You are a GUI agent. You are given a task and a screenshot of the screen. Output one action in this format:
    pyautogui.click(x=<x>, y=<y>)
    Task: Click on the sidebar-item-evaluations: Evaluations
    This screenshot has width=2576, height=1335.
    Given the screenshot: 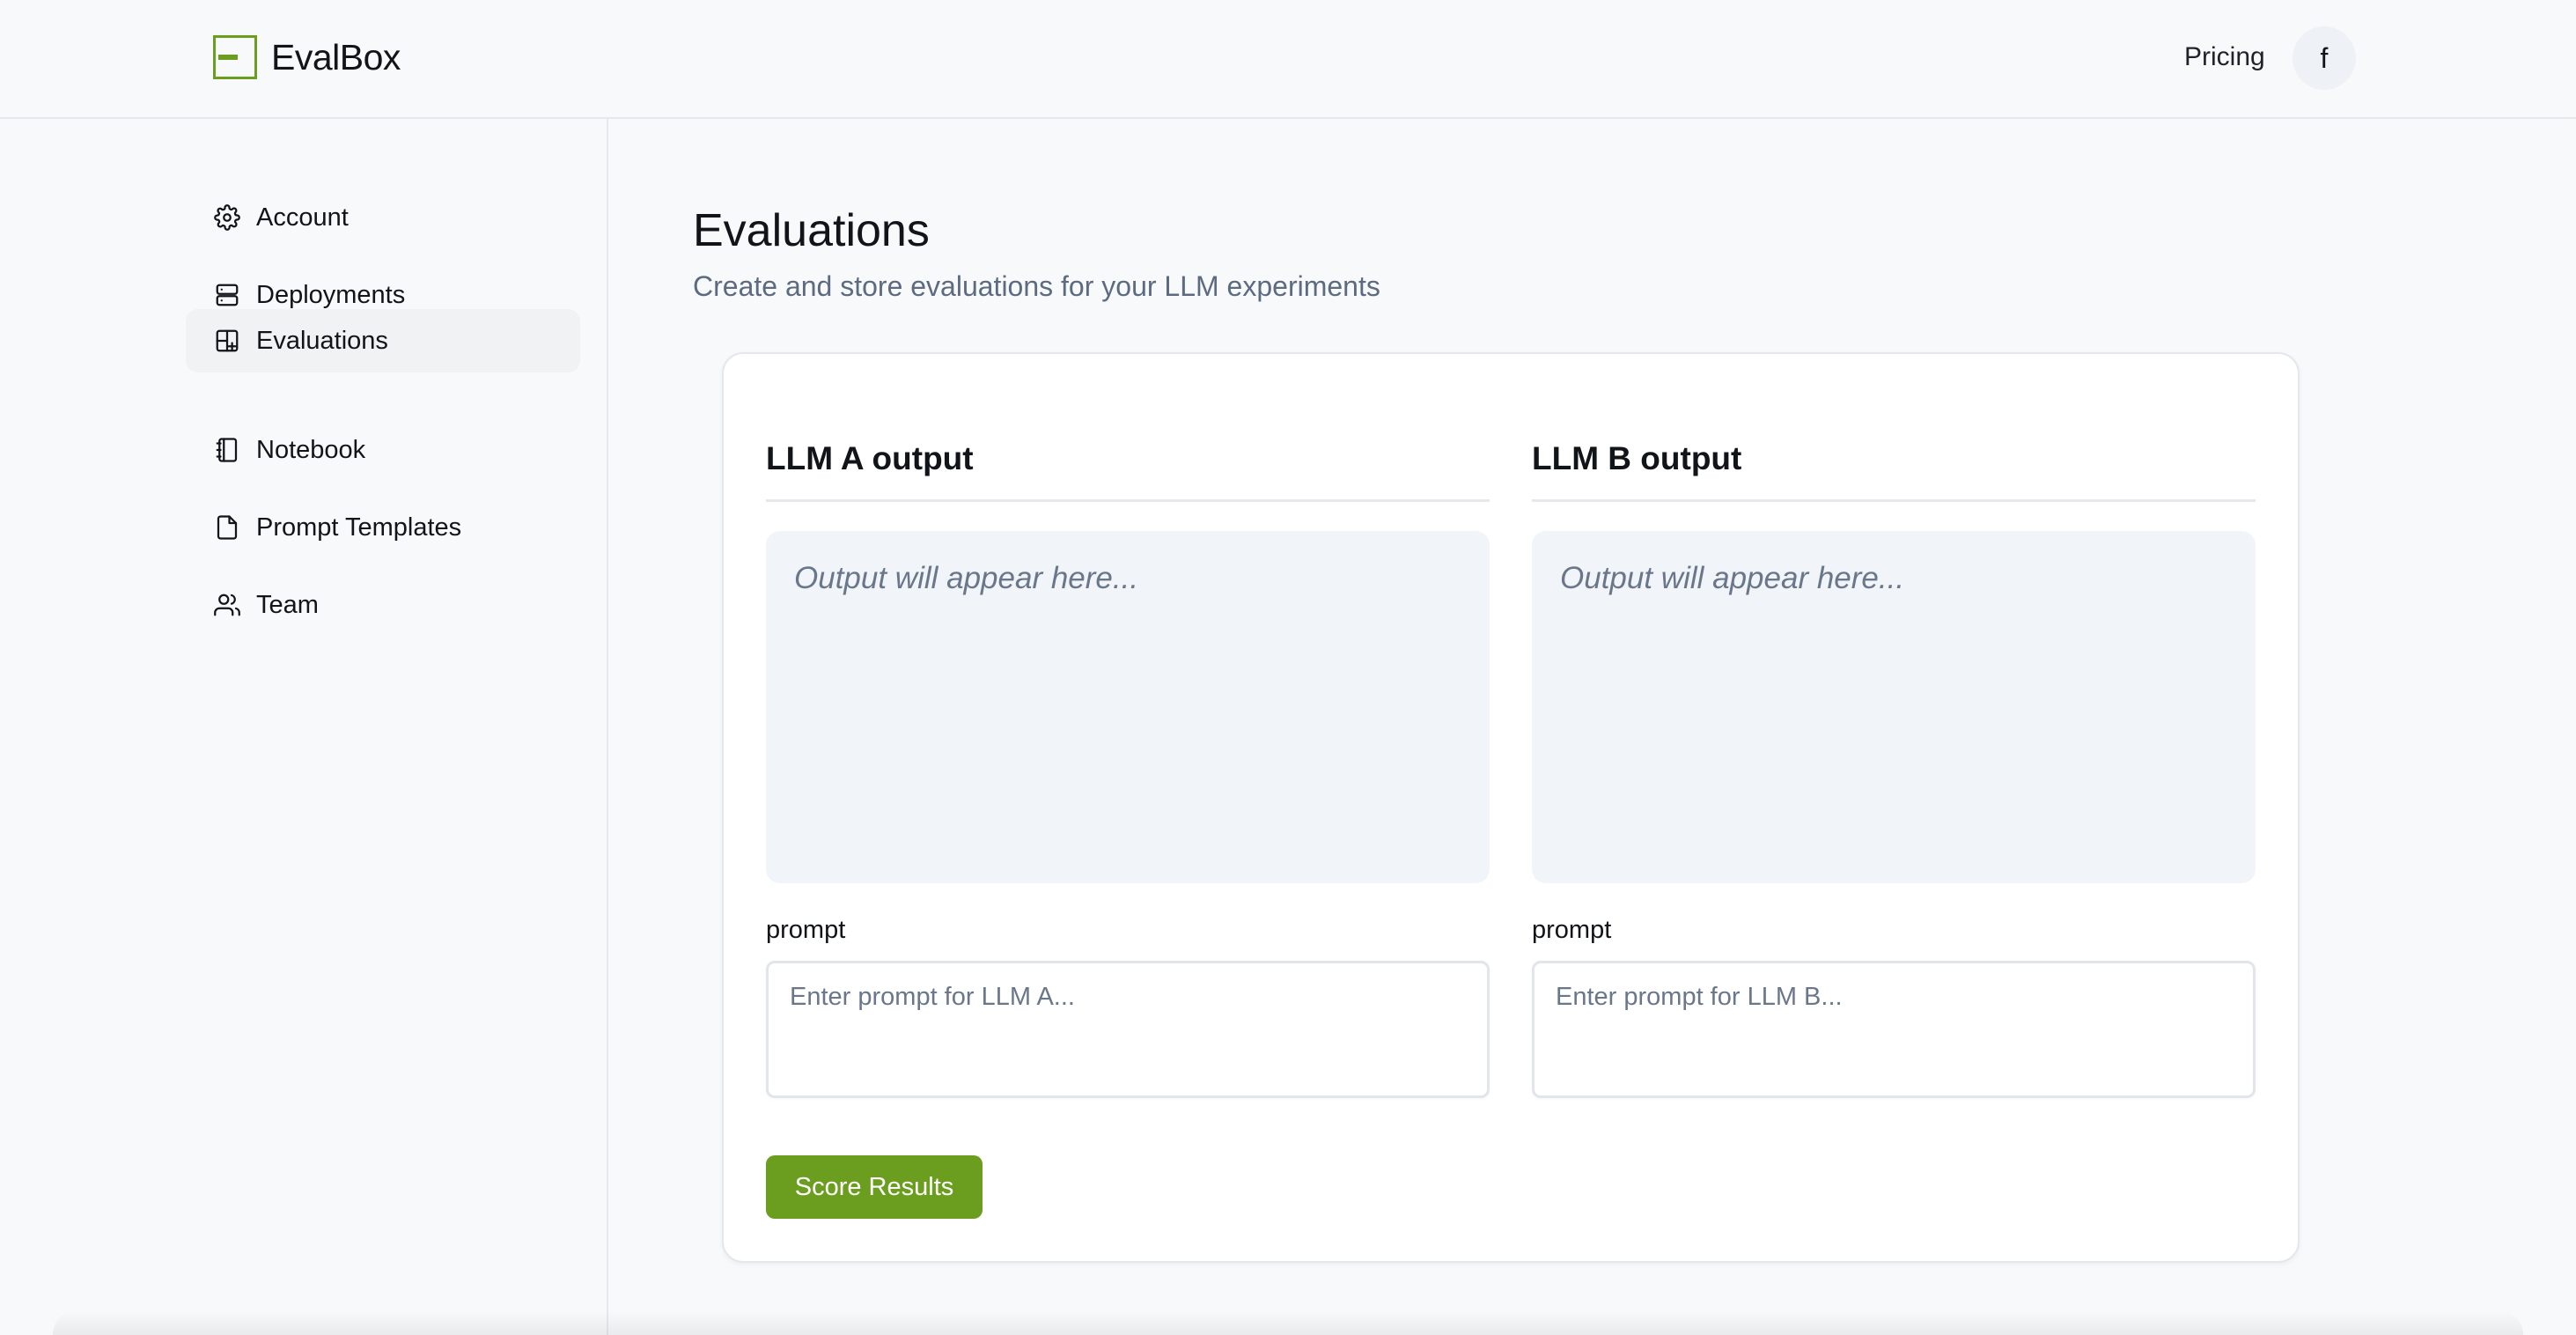 What is the action you would take?
    pyautogui.click(x=383, y=340)
    